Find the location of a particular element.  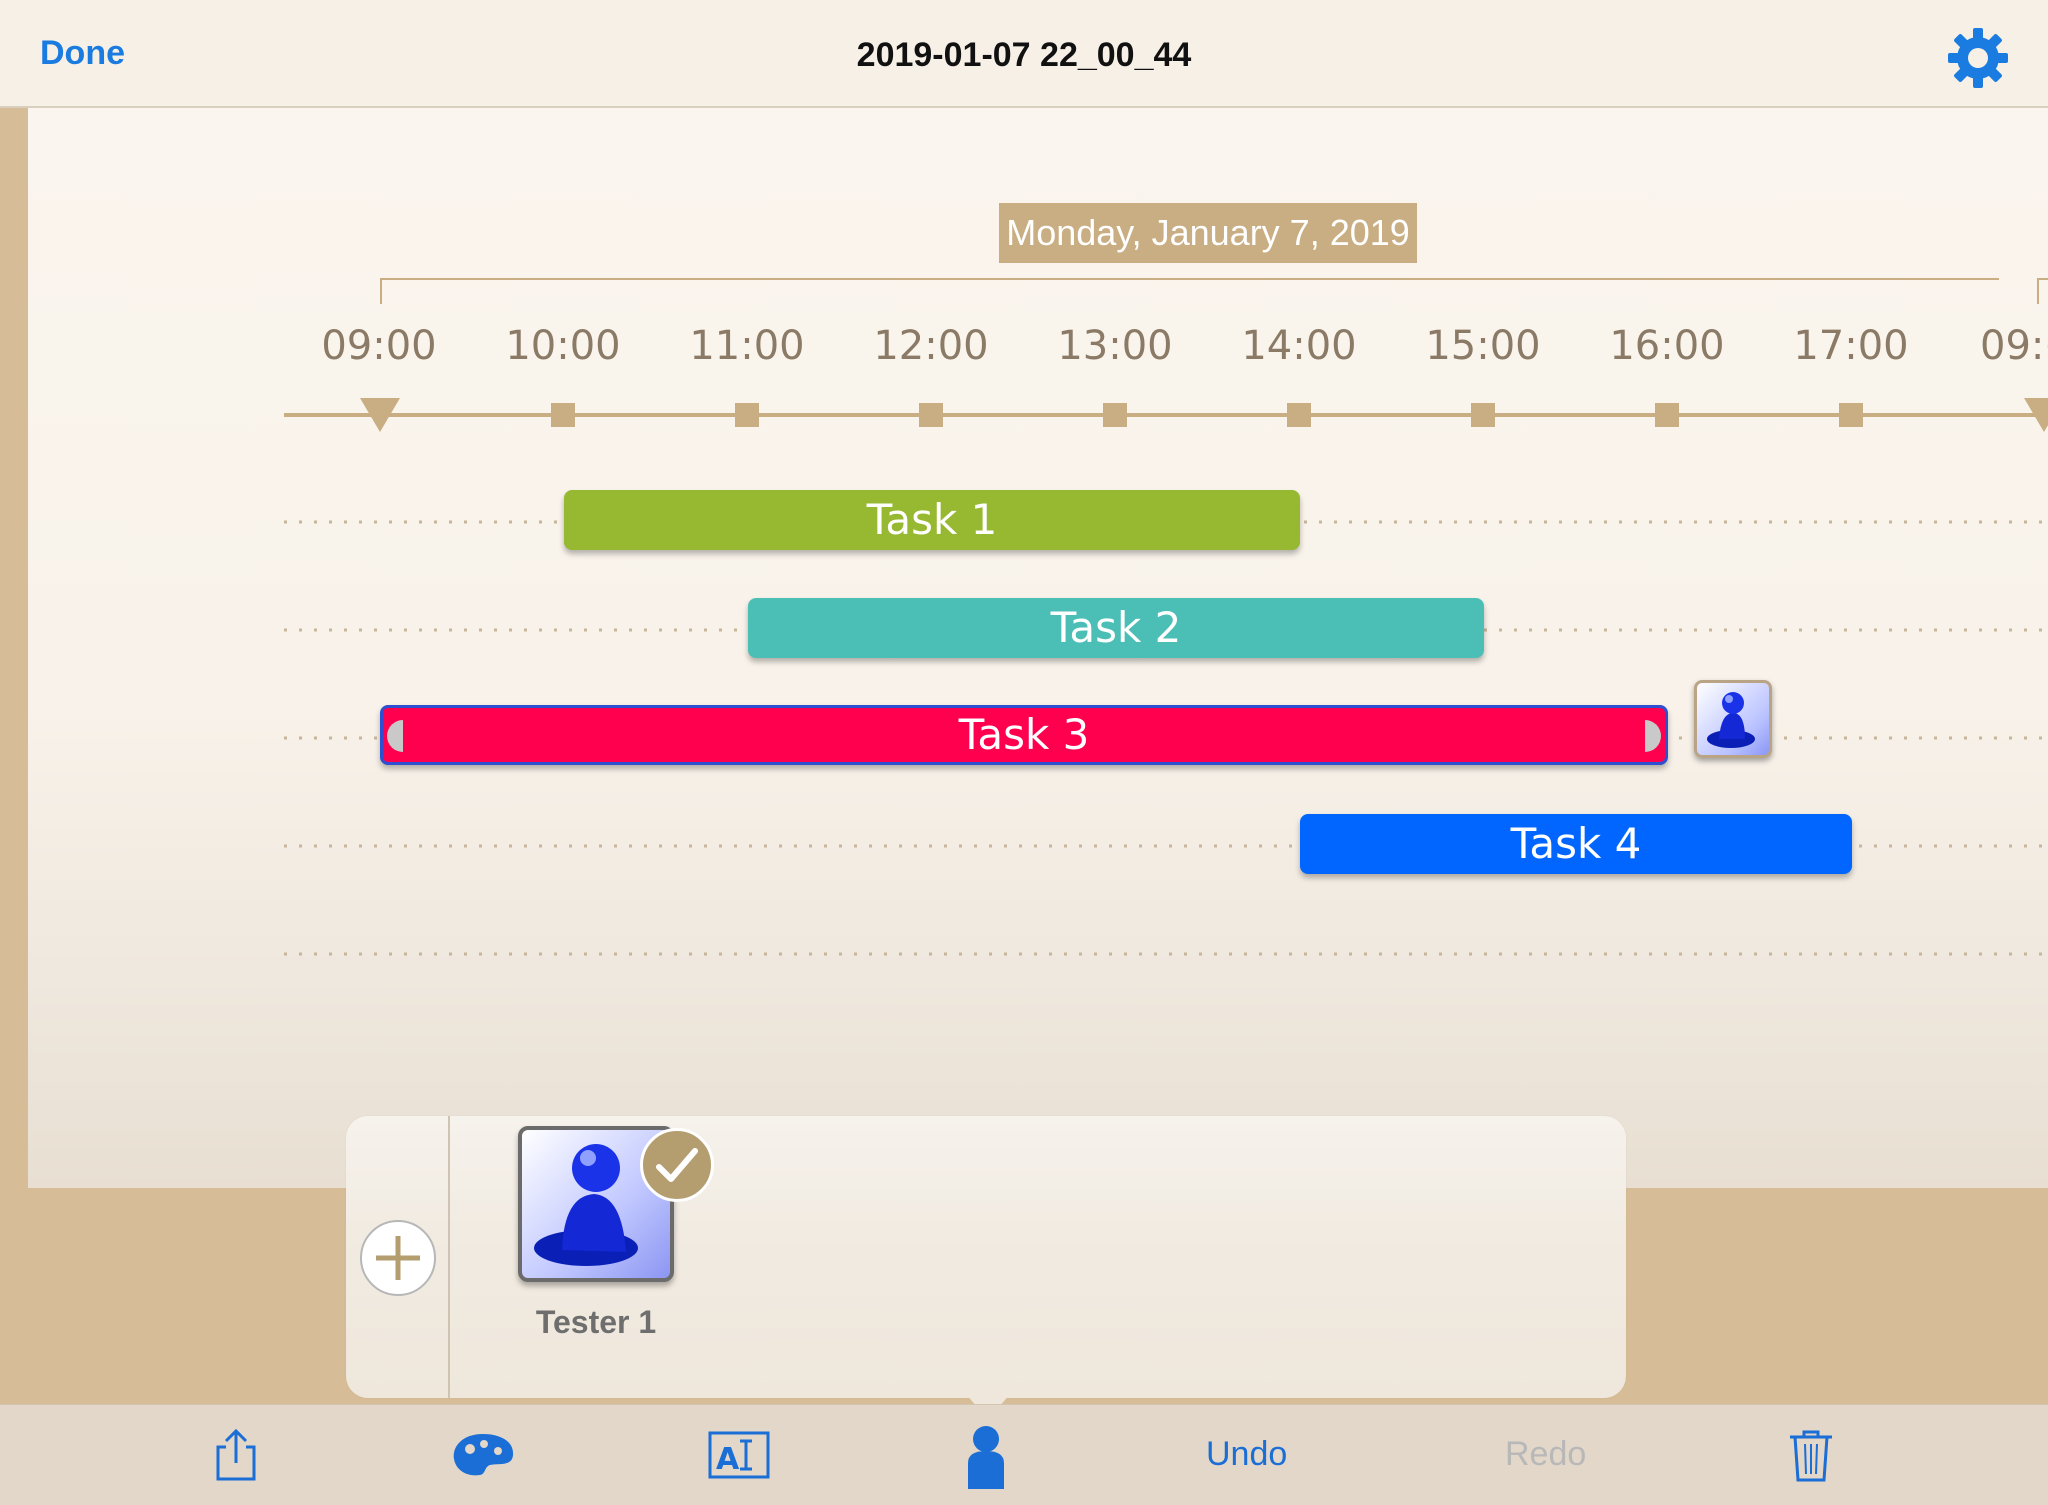

task-label: Task 4 is located at coordinates (1576, 843).